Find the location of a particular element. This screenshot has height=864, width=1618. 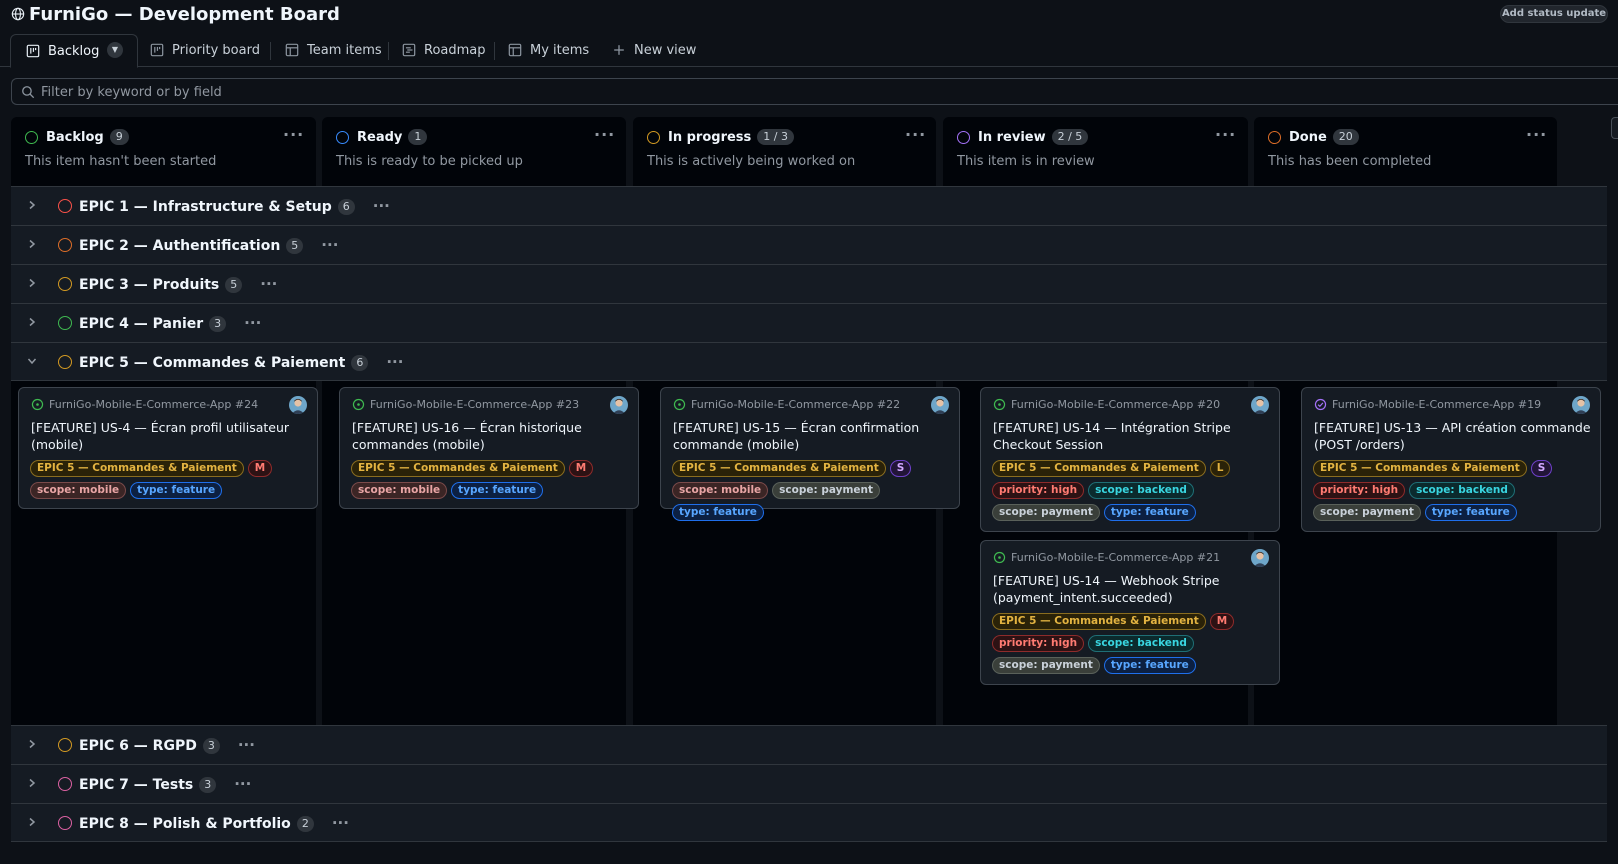

column-name: In review is located at coordinates (1012, 137).